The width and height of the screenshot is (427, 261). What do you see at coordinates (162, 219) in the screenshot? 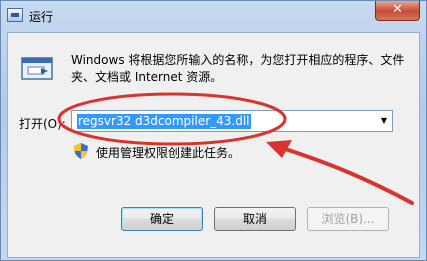
I see `ok-button: 确定` at bounding box center [162, 219].